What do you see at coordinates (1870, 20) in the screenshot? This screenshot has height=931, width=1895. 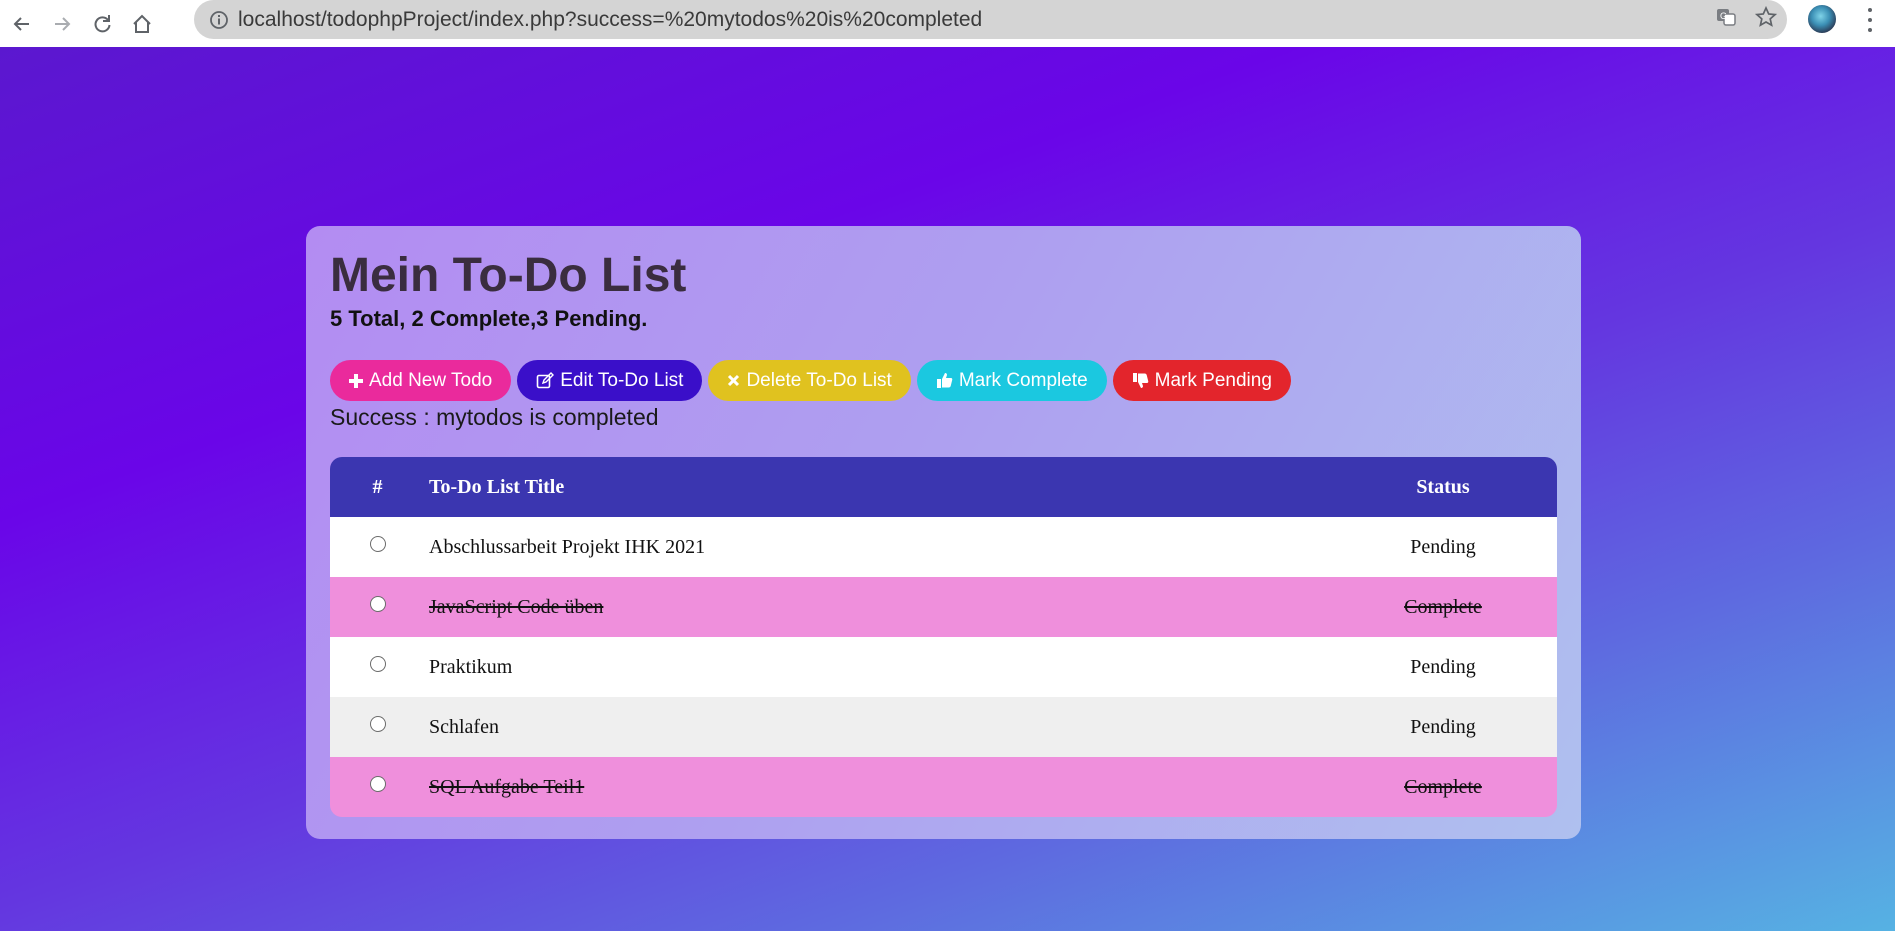 I see `menu-kebab-icon` at bounding box center [1870, 20].